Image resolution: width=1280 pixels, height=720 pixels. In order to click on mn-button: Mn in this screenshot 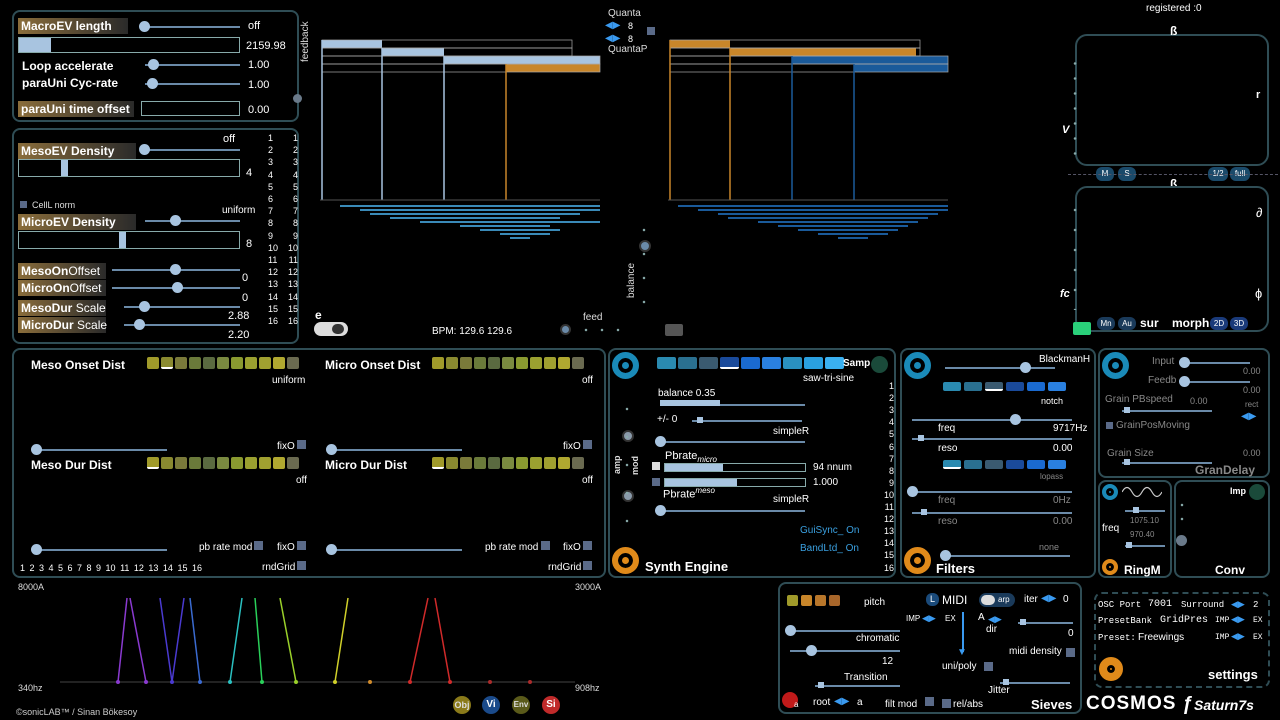, I will do `click(1106, 323)`.